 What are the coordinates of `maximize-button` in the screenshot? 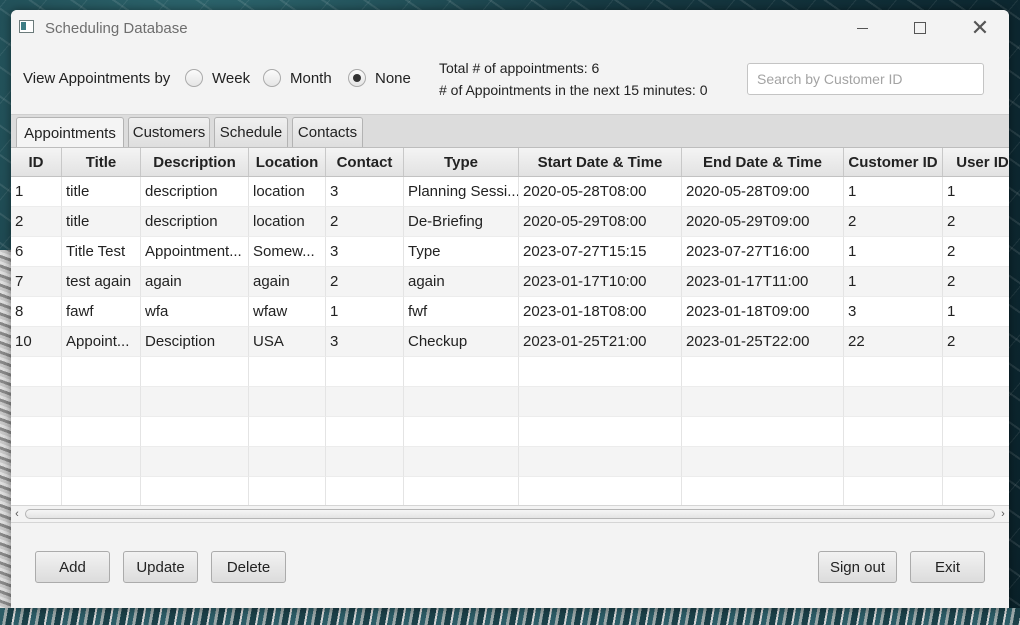 It's located at (920, 28).